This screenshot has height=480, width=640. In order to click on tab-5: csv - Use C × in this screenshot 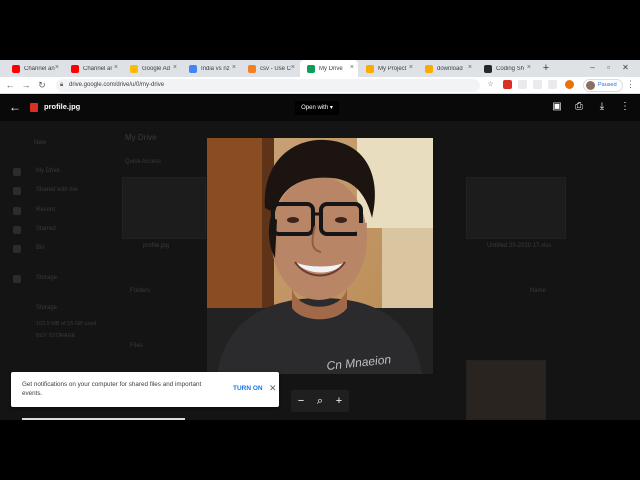, I will do `click(270, 68)`.